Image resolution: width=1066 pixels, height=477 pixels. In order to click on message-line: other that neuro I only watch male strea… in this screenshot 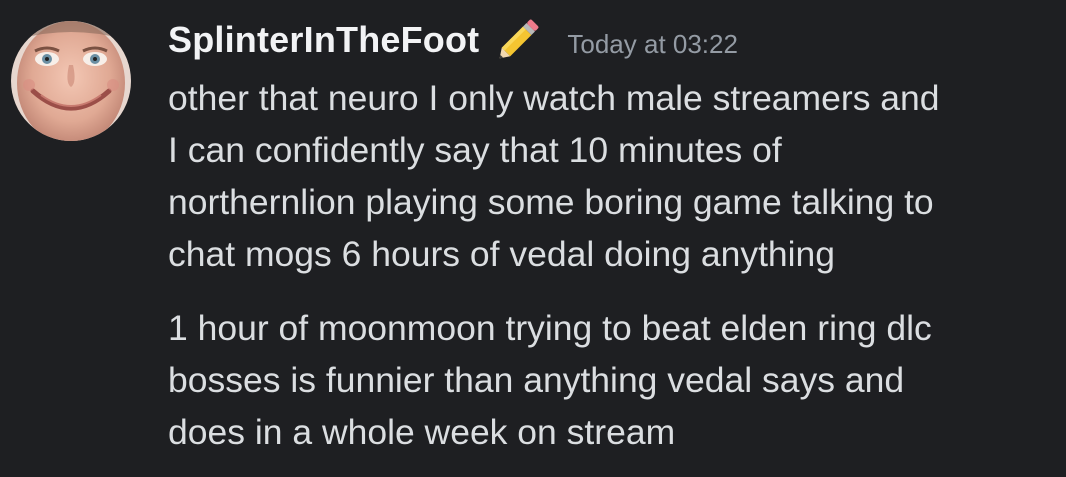, I will do `click(554, 98)`.